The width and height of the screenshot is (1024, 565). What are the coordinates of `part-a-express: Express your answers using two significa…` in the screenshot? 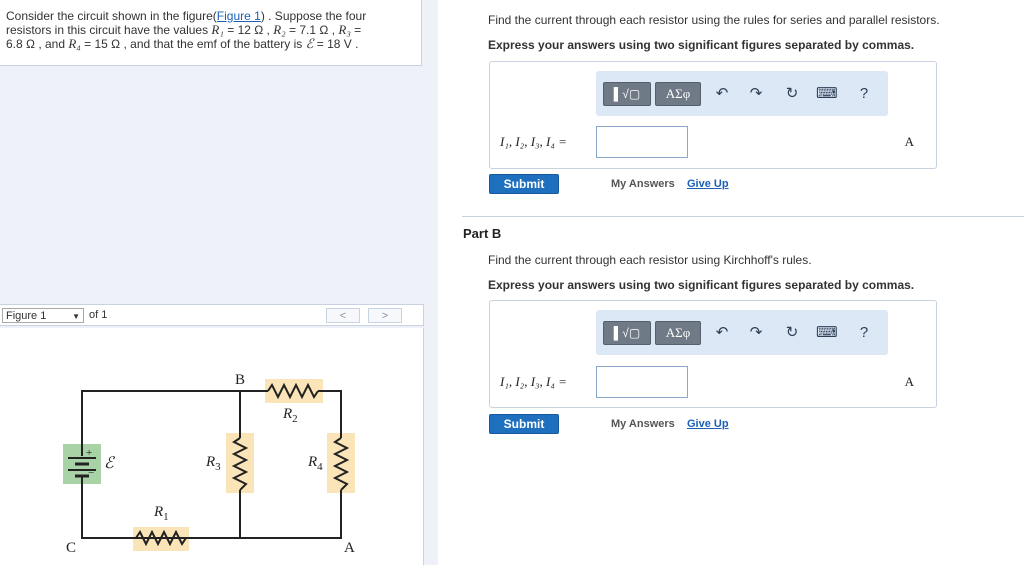 It's located at (701, 45).